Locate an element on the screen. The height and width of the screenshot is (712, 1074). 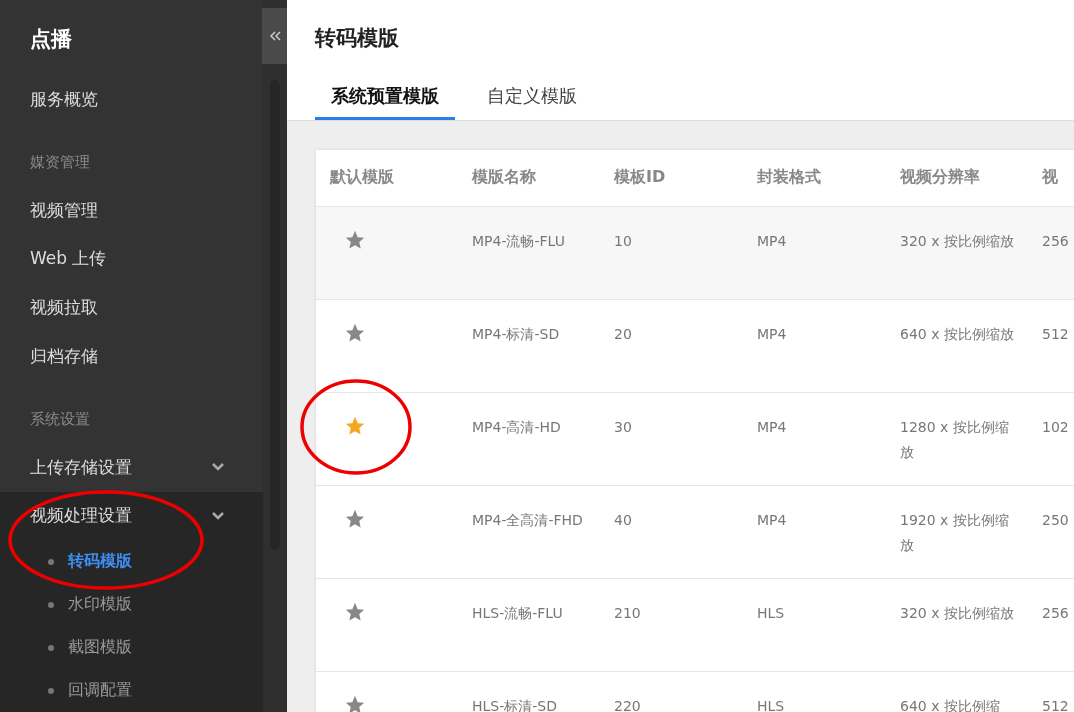
table-cell-text: 102 is located at coordinates (1055, 427).